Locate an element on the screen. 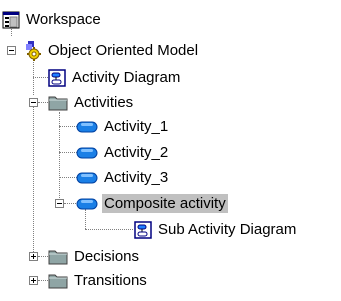 This screenshot has width=341, height=301. tree-node-sub-activity-diagram: Sub Activity Diagram is located at coordinates (216, 229).